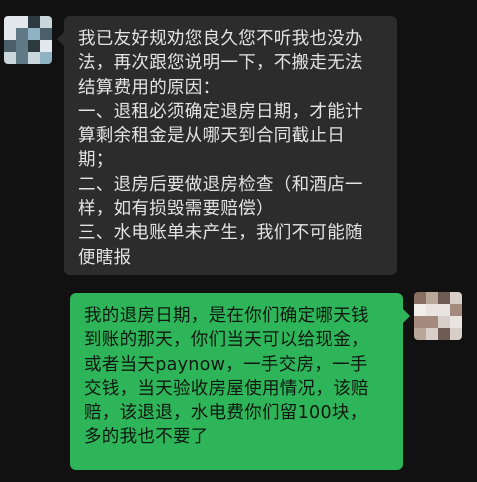 The width and height of the screenshot is (477, 482). What do you see at coordinates (220, 233) in the screenshot?
I see `message-line: 三、水电账单未产生，我们不可能随` at bounding box center [220, 233].